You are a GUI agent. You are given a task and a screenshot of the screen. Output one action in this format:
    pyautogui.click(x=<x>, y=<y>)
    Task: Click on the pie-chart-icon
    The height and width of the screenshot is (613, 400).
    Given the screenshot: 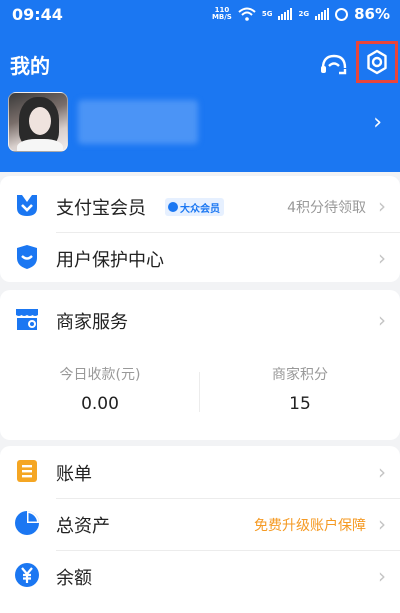 What is the action you would take?
    pyautogui.click(x=27, y=523)
    